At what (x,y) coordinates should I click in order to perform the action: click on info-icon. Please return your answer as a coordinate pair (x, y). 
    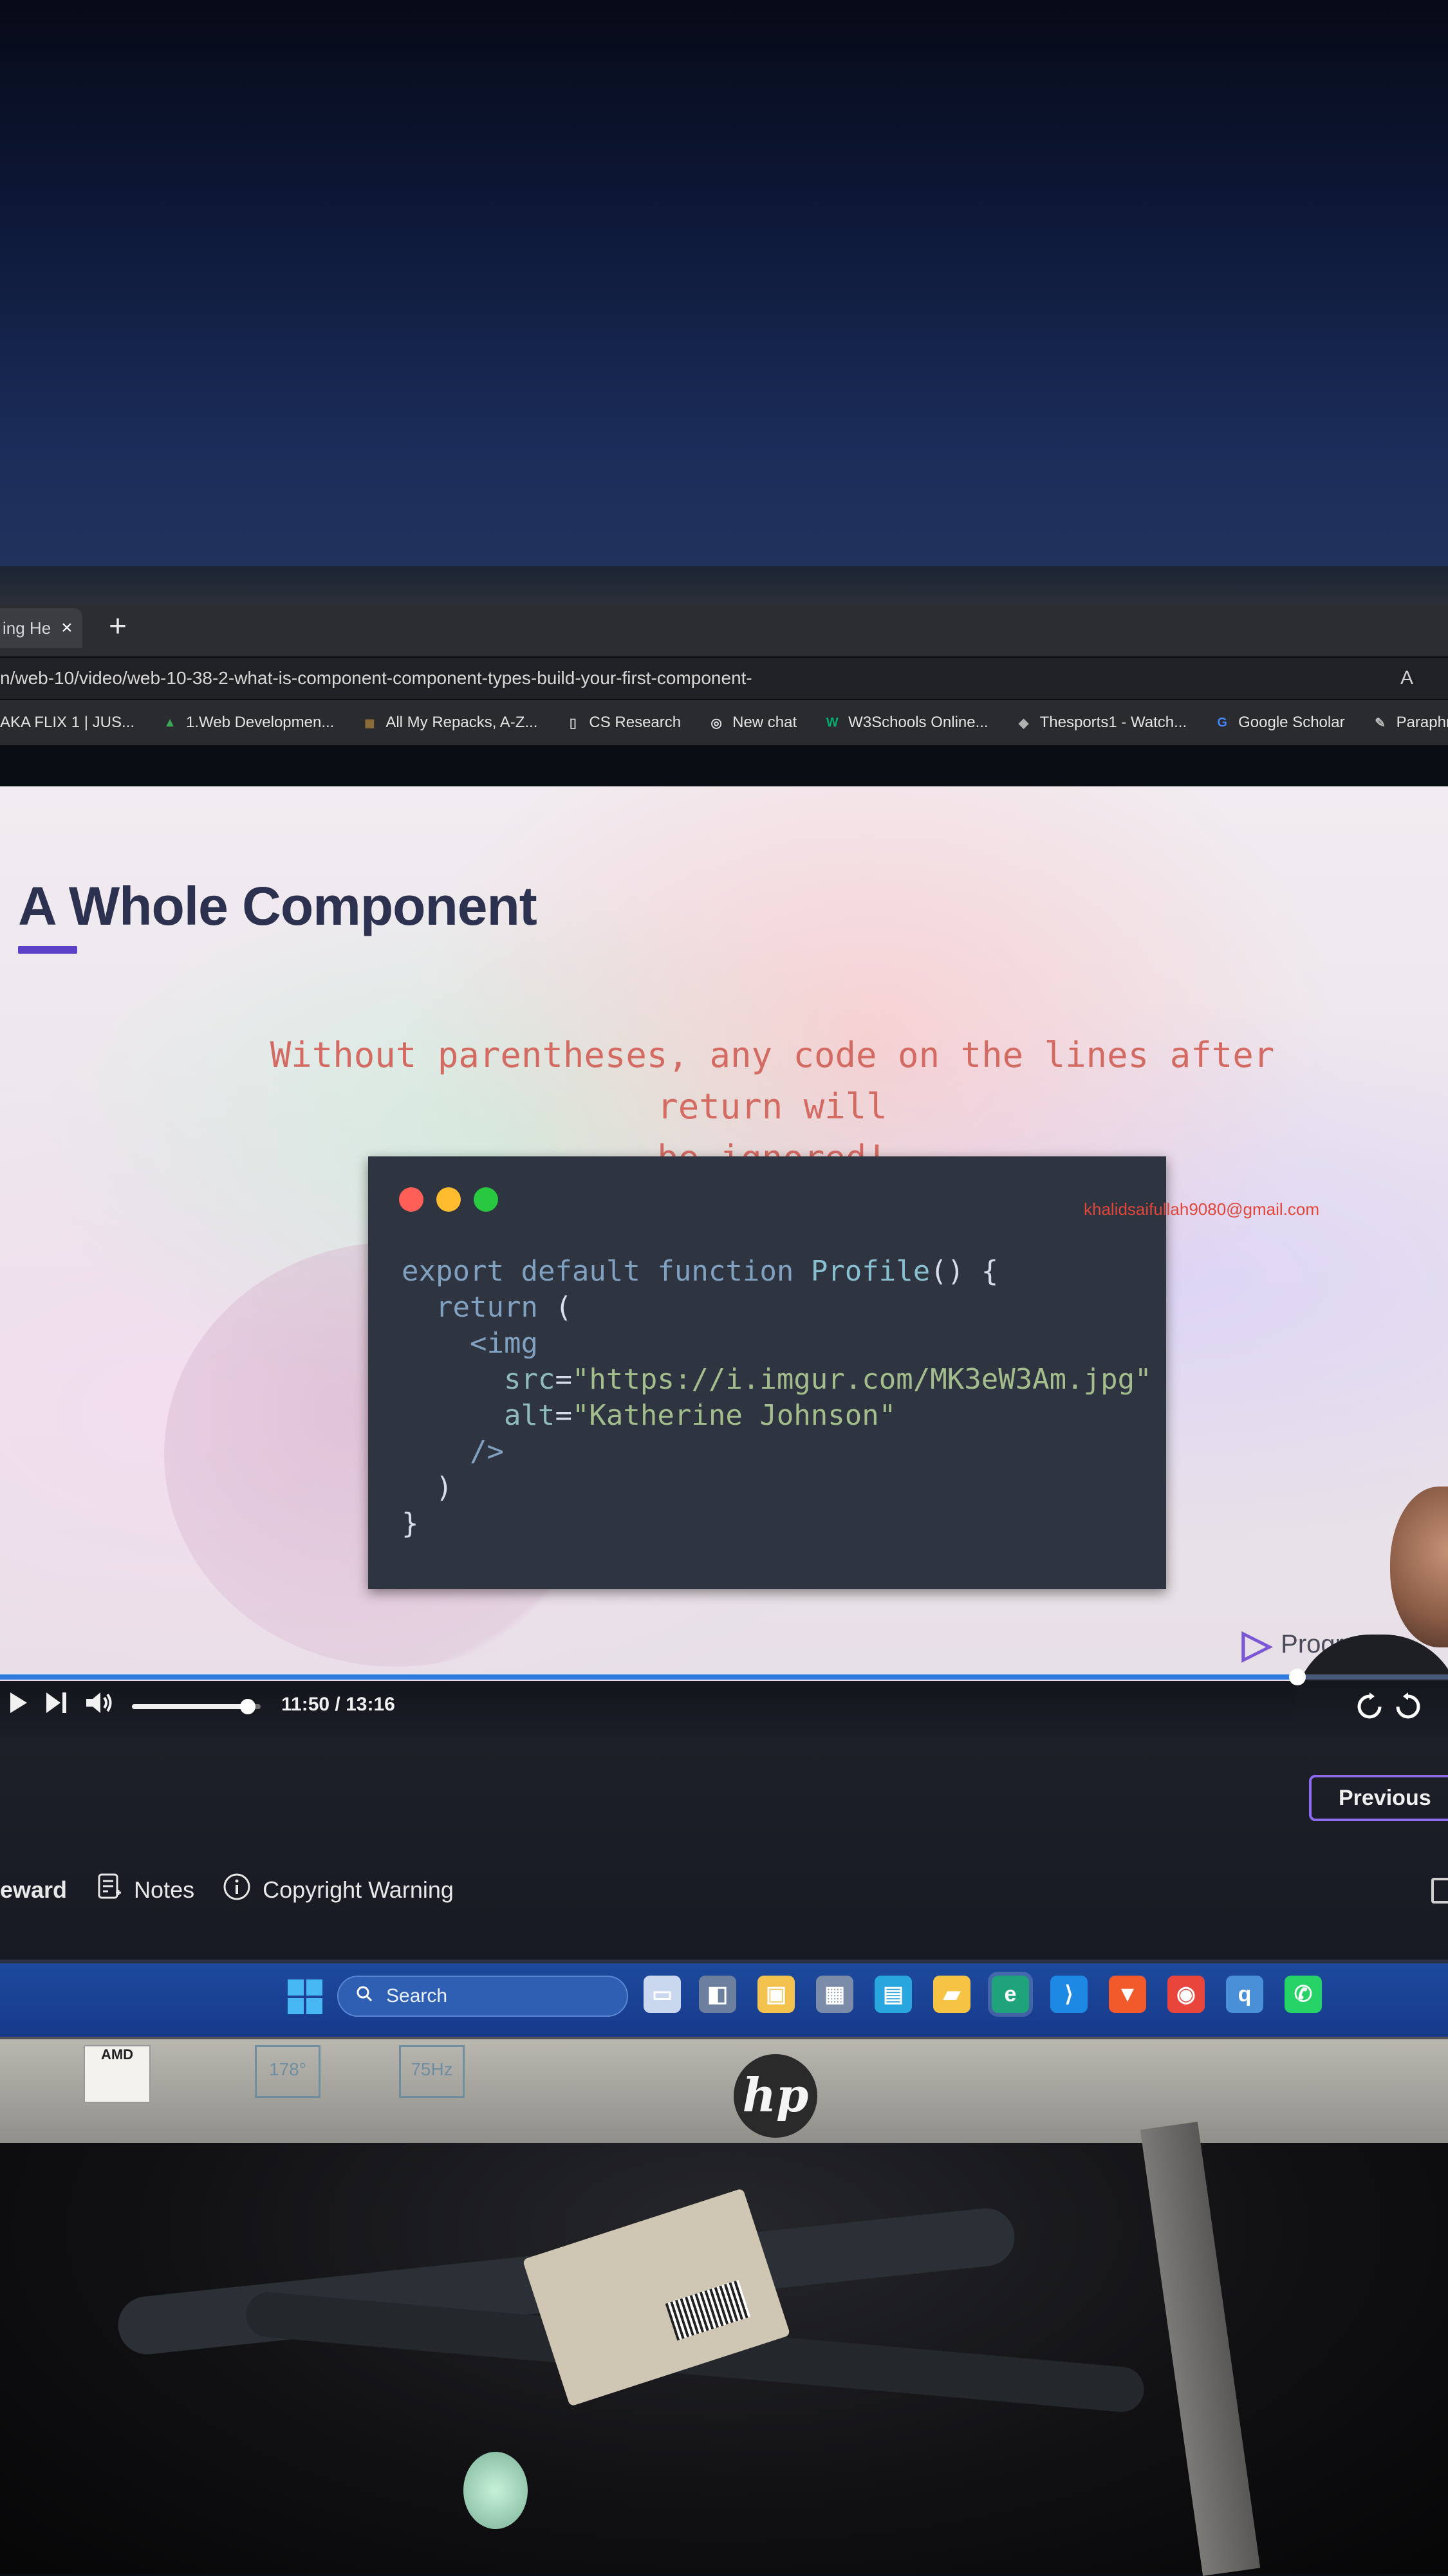
    Looking at the image, I should click on (237, 1890).